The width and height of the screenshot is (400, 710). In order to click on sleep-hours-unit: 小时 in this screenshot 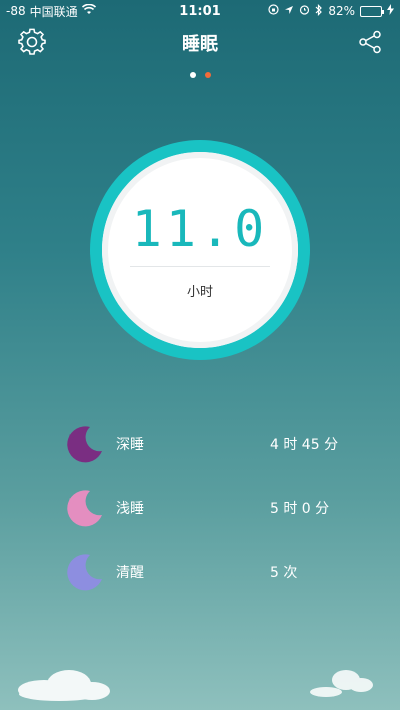, I will do `click(199, 292)`.